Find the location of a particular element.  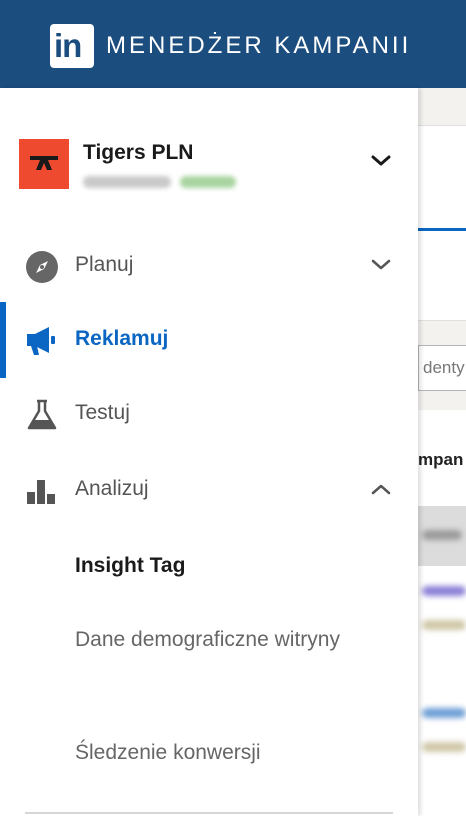

top-bar: in MENEDŻER KAMPANII is located at coordinates (233, 44).